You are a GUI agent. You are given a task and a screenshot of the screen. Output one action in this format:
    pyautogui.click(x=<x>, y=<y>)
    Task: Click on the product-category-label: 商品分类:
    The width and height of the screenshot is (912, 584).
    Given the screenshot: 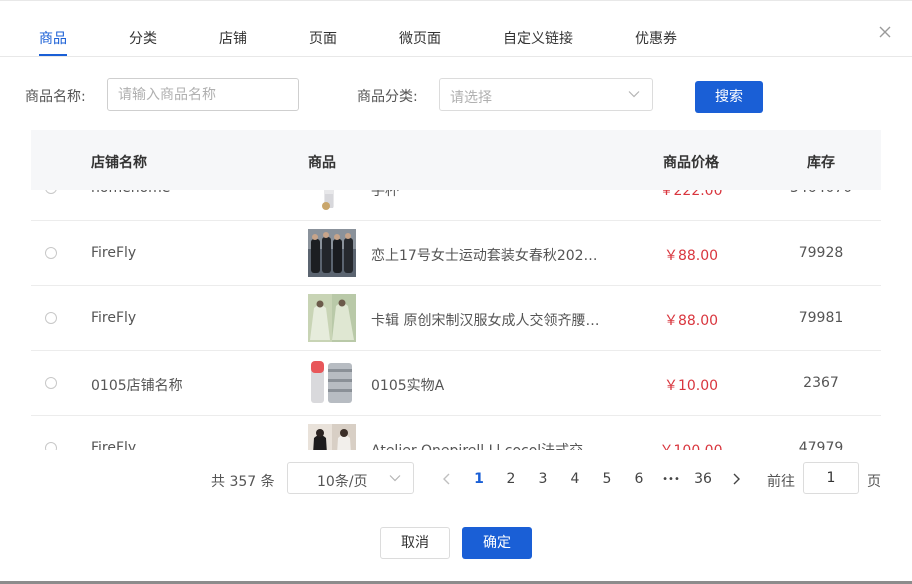 What is the action you would take?
    pyautogui.click(x=387, y=97)
    